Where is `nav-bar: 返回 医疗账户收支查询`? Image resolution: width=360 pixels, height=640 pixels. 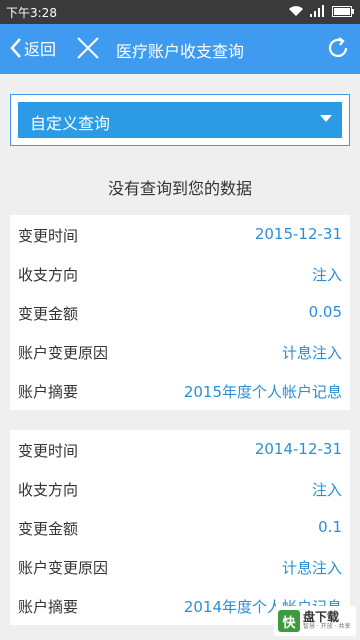
nav-bar: 返回 医疗账户收支查询 is located at coordinates (180, 49).